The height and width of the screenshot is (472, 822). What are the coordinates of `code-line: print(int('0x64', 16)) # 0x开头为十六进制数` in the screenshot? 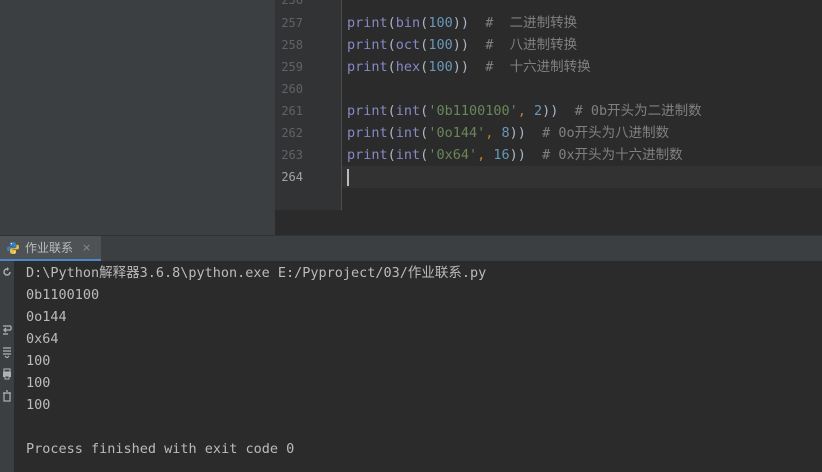 It's located at (515, 155).